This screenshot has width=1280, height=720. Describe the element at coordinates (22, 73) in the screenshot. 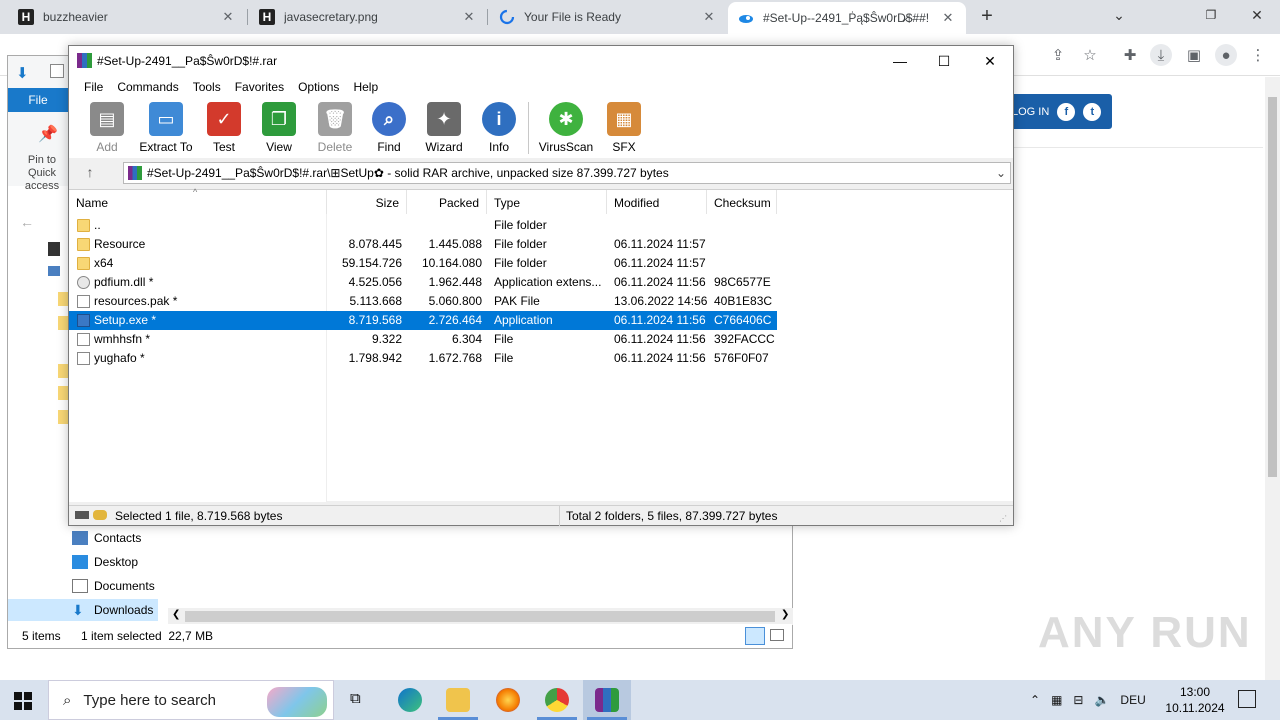

I see `download-arrow-icon: ⬇` at that location.